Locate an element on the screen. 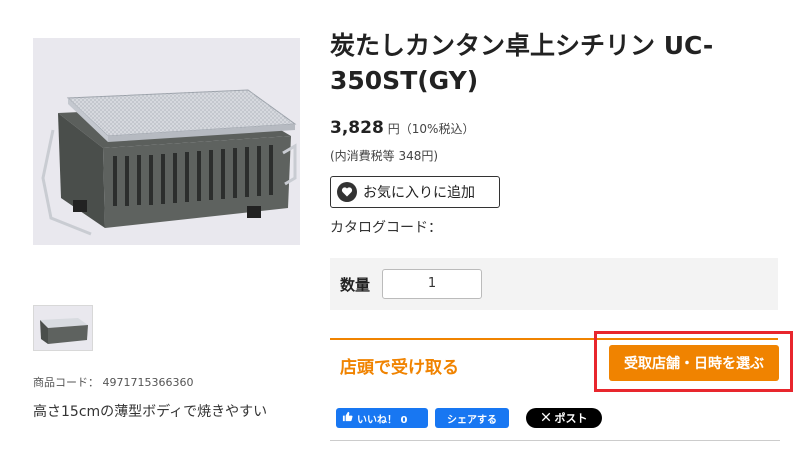  product-code: 商品コード： 4971715366360 is located at coordinates (113, 382).